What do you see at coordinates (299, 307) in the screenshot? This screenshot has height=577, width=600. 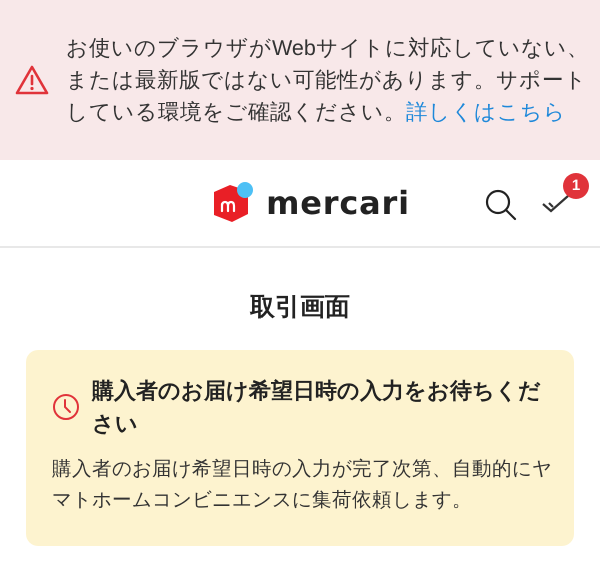 I see `page-title: 取引画面` at bounding box center [299, 307].